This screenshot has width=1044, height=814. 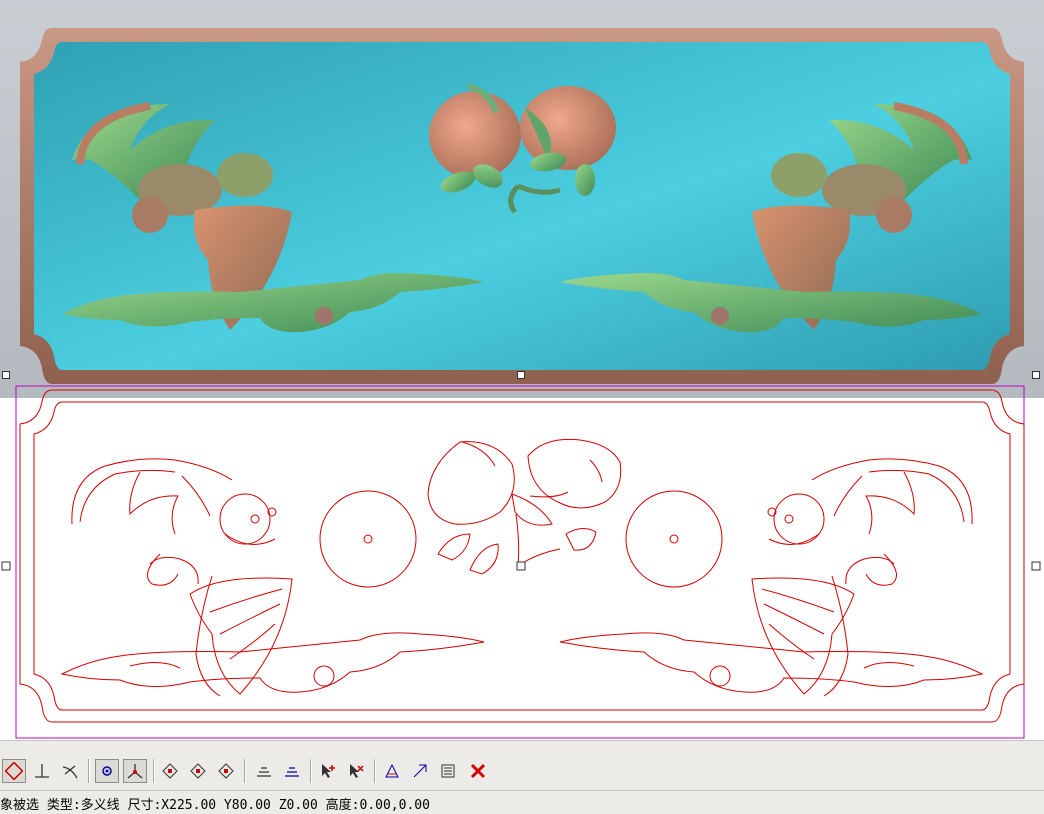 I want to click on cursor-minus-icon, so click(x=357, y=771).